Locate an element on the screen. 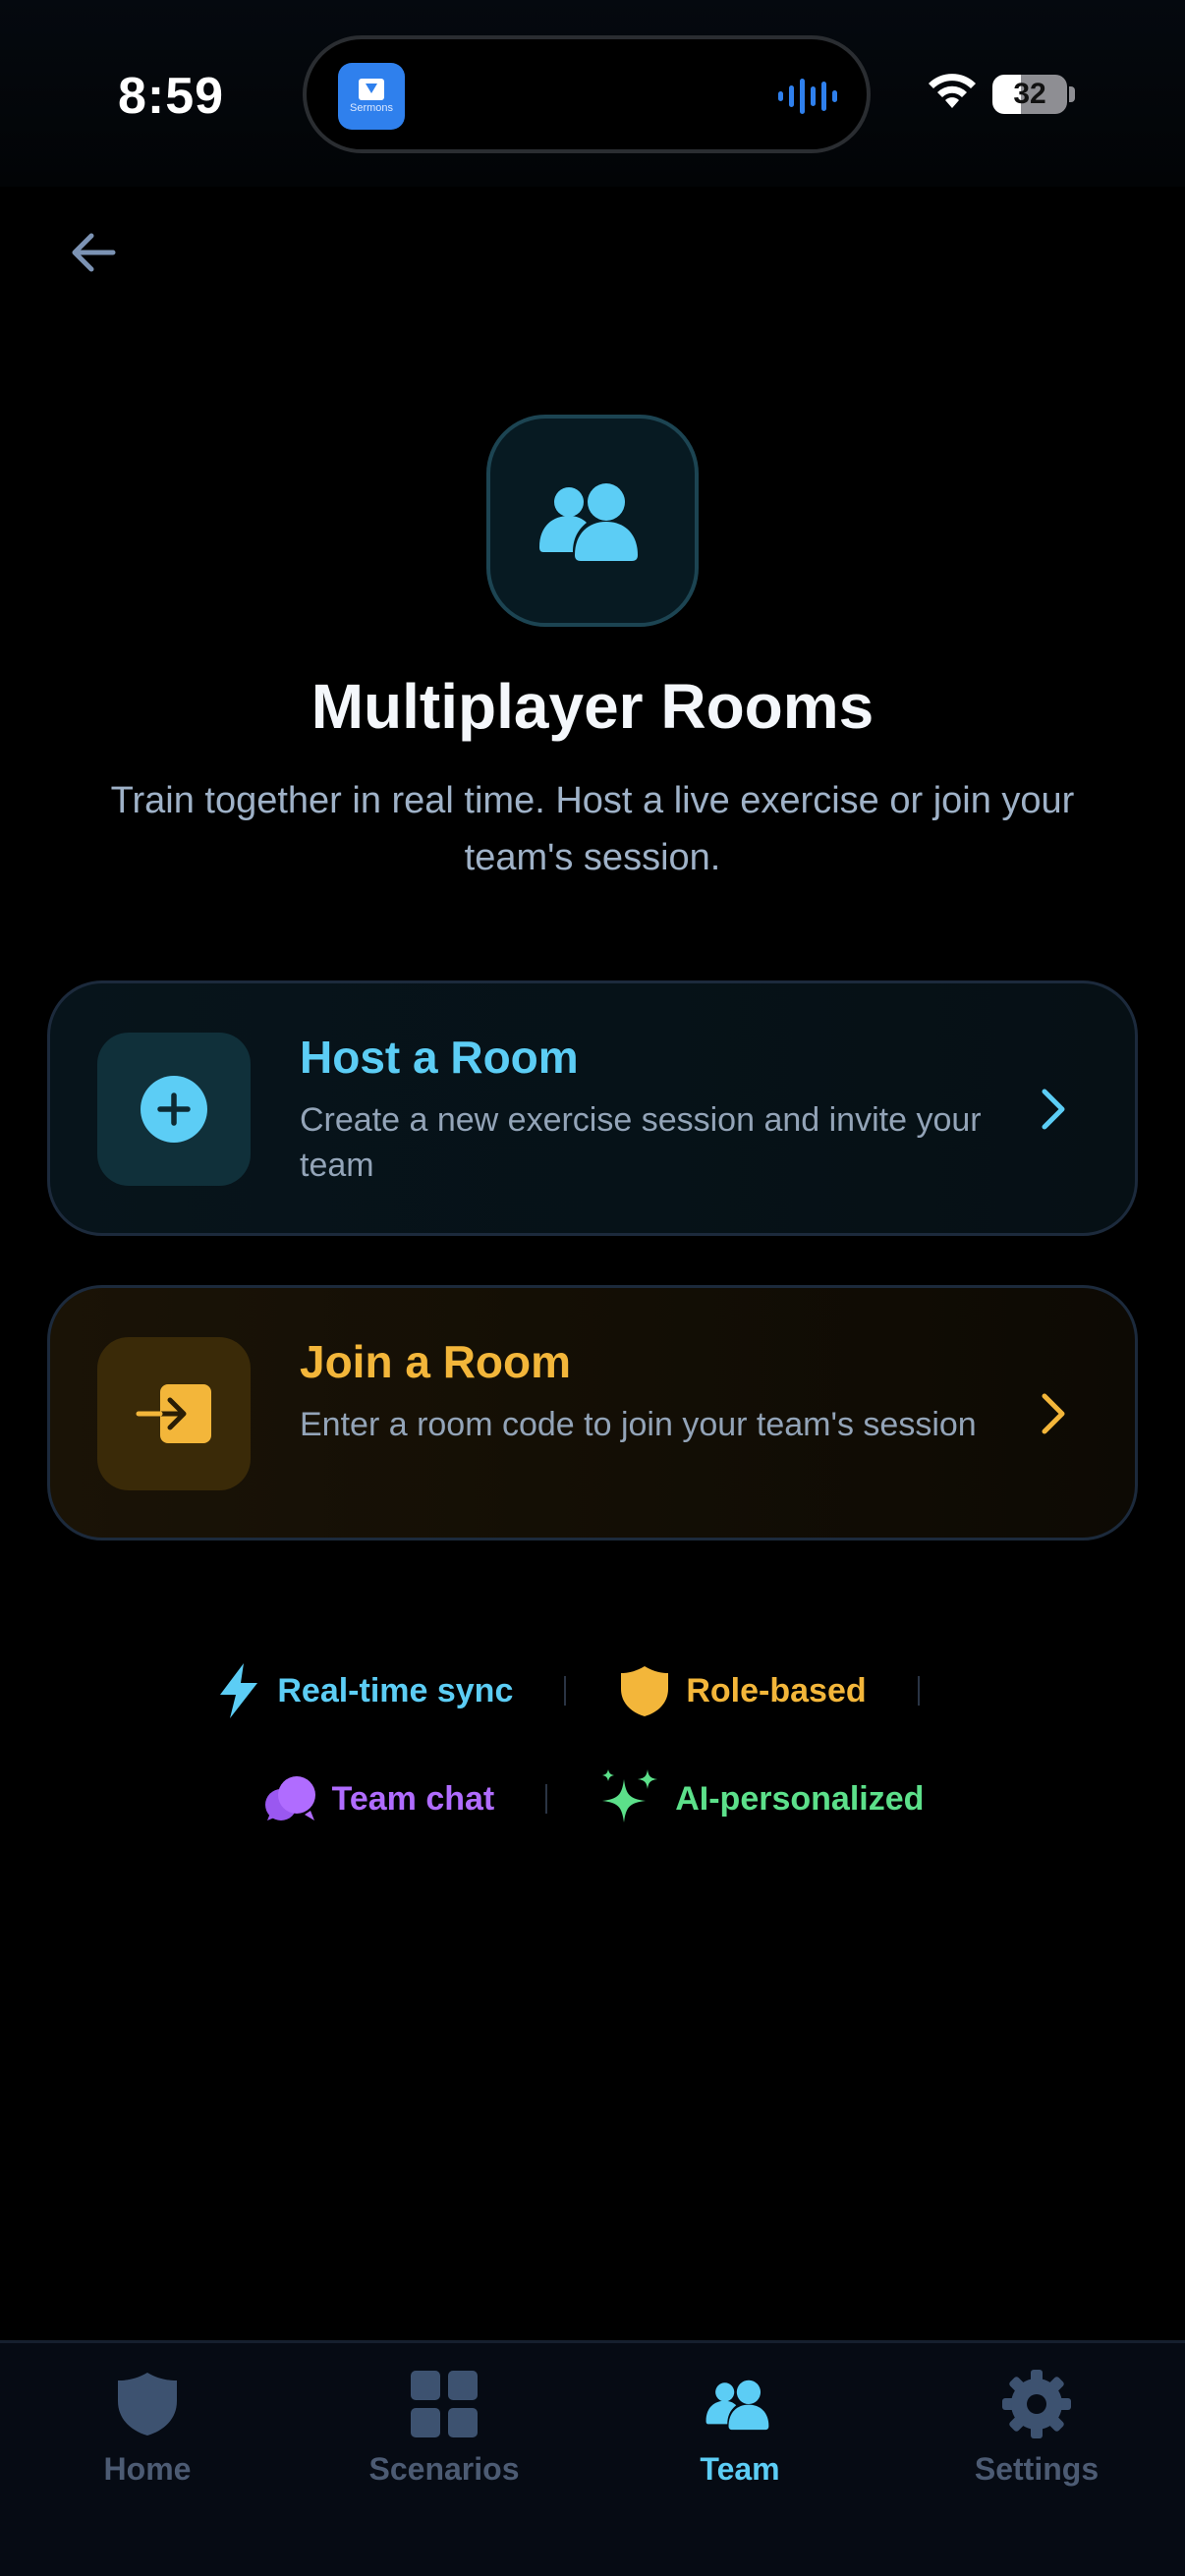  tab-bar: Home Scenarios Team Settings is located at coordinates (592, 2458).